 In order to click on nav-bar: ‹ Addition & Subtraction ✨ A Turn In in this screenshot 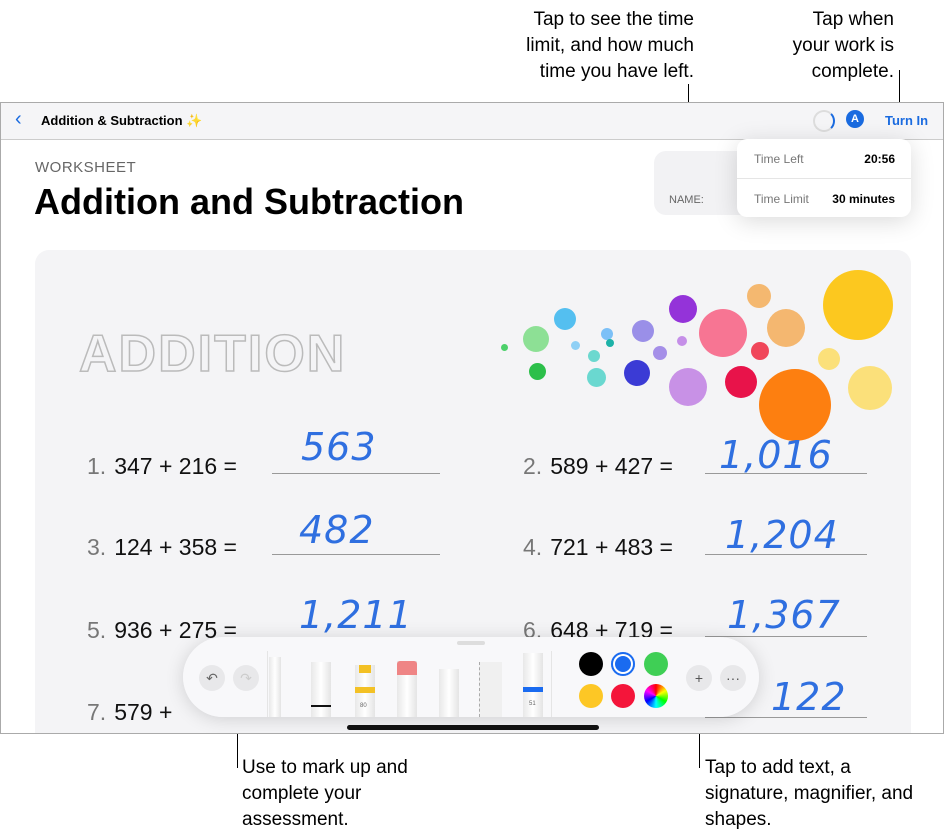, I will do `click(472, 121)`.